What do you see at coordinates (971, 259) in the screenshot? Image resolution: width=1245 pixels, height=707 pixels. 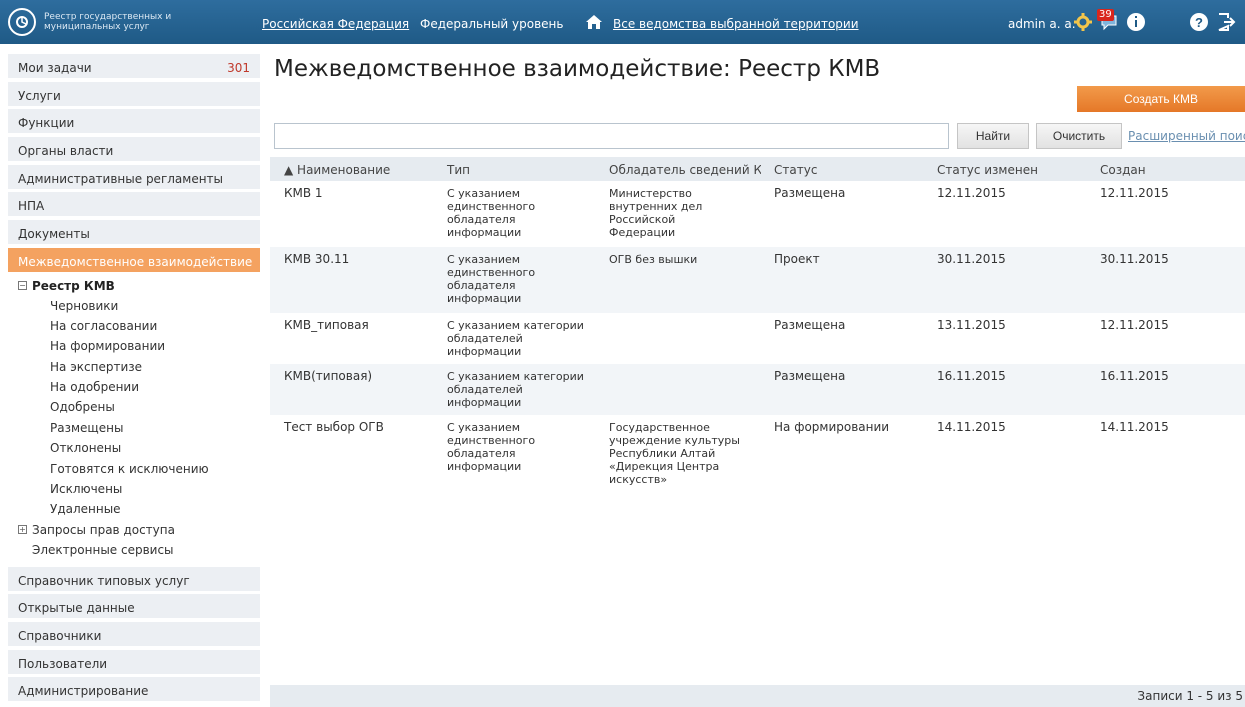 I see `cell-status-changed: 30.11.2015` at bounding box center [971, 259].